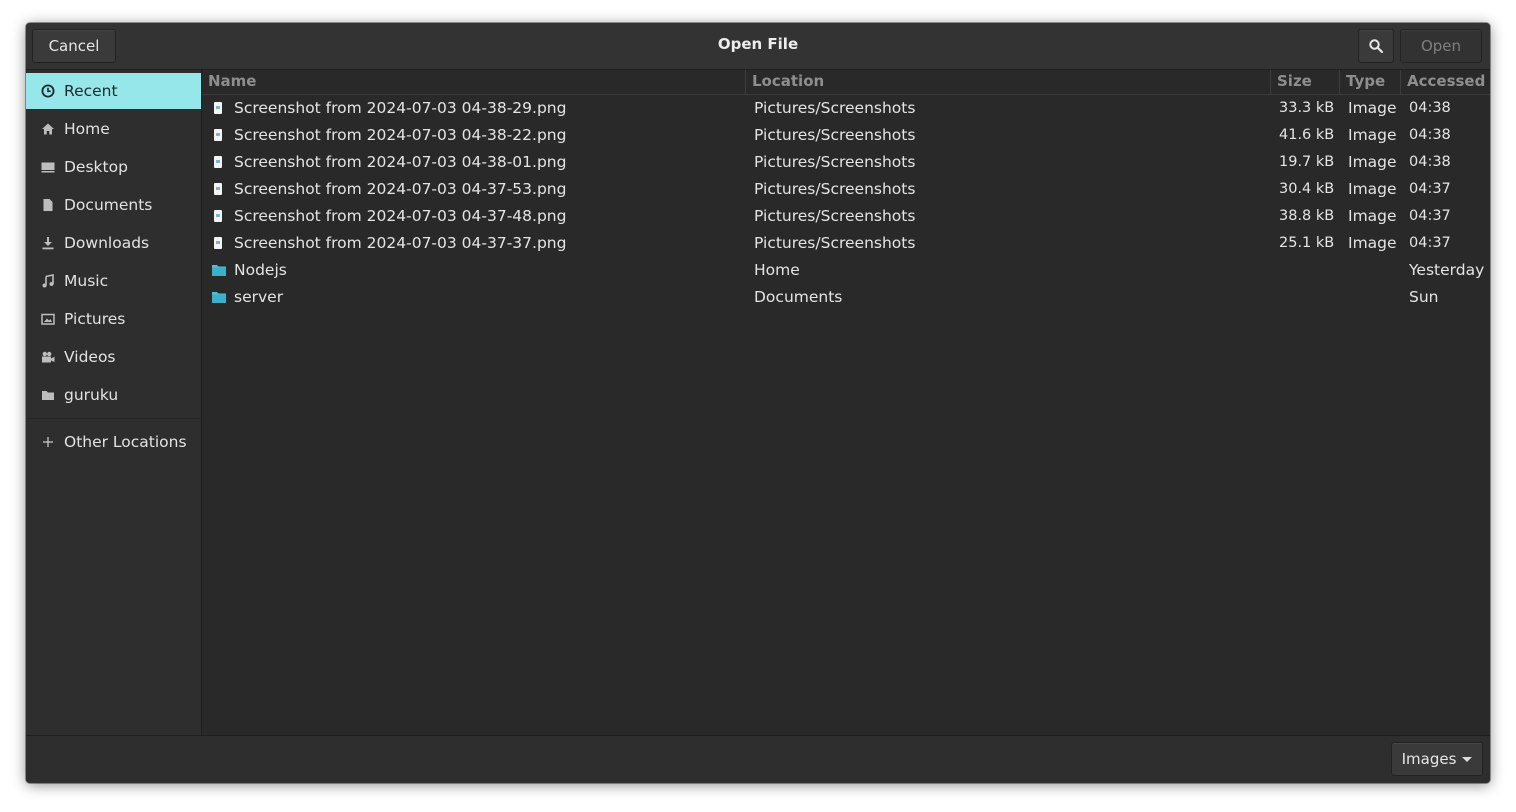  What do you see at coordinates (846, 270) in the screenshot?
I see `table-row: Nodejs Home Yesterday` at bounding box center [846, 270].